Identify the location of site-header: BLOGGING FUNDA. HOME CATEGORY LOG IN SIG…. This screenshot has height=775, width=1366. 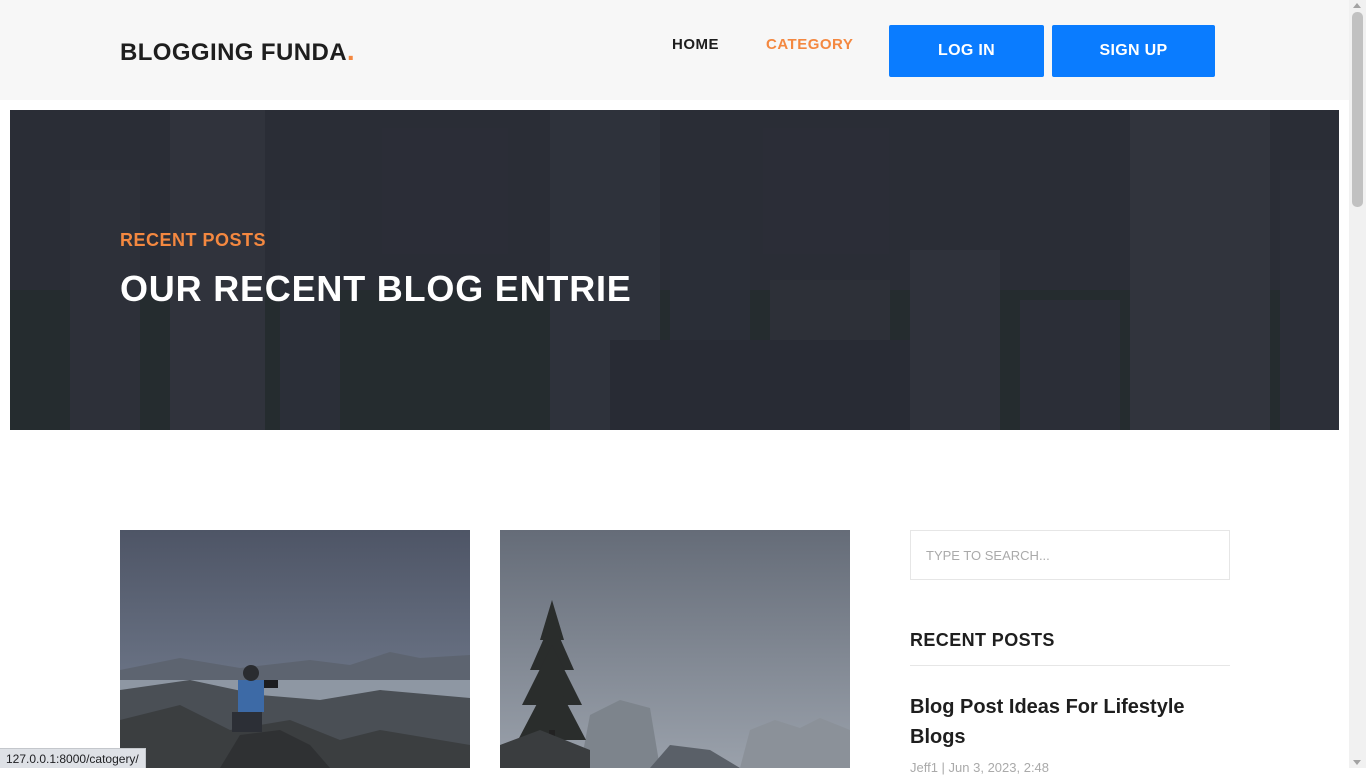
(674, 50).